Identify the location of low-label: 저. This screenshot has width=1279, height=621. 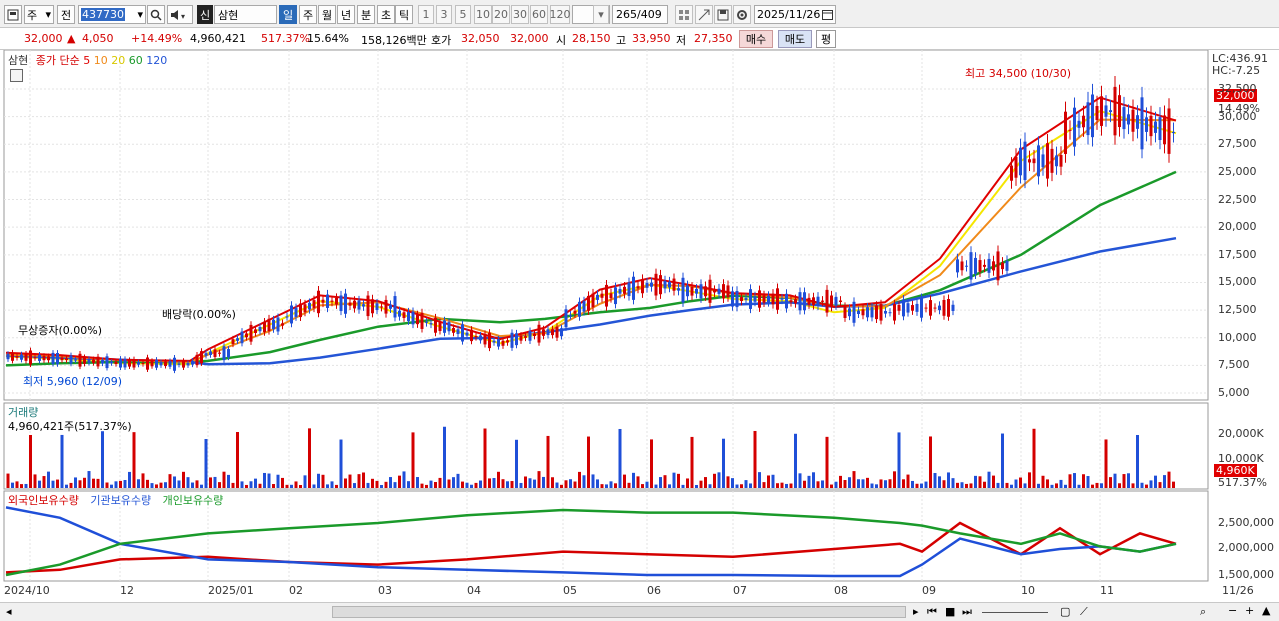
(681, 40).